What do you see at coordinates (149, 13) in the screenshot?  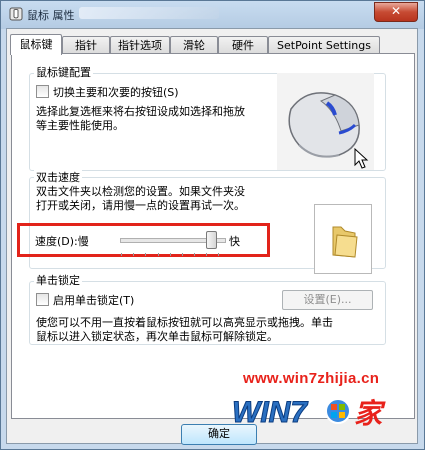 I see `title-blur-overlay` at bounding box center [149, 13].